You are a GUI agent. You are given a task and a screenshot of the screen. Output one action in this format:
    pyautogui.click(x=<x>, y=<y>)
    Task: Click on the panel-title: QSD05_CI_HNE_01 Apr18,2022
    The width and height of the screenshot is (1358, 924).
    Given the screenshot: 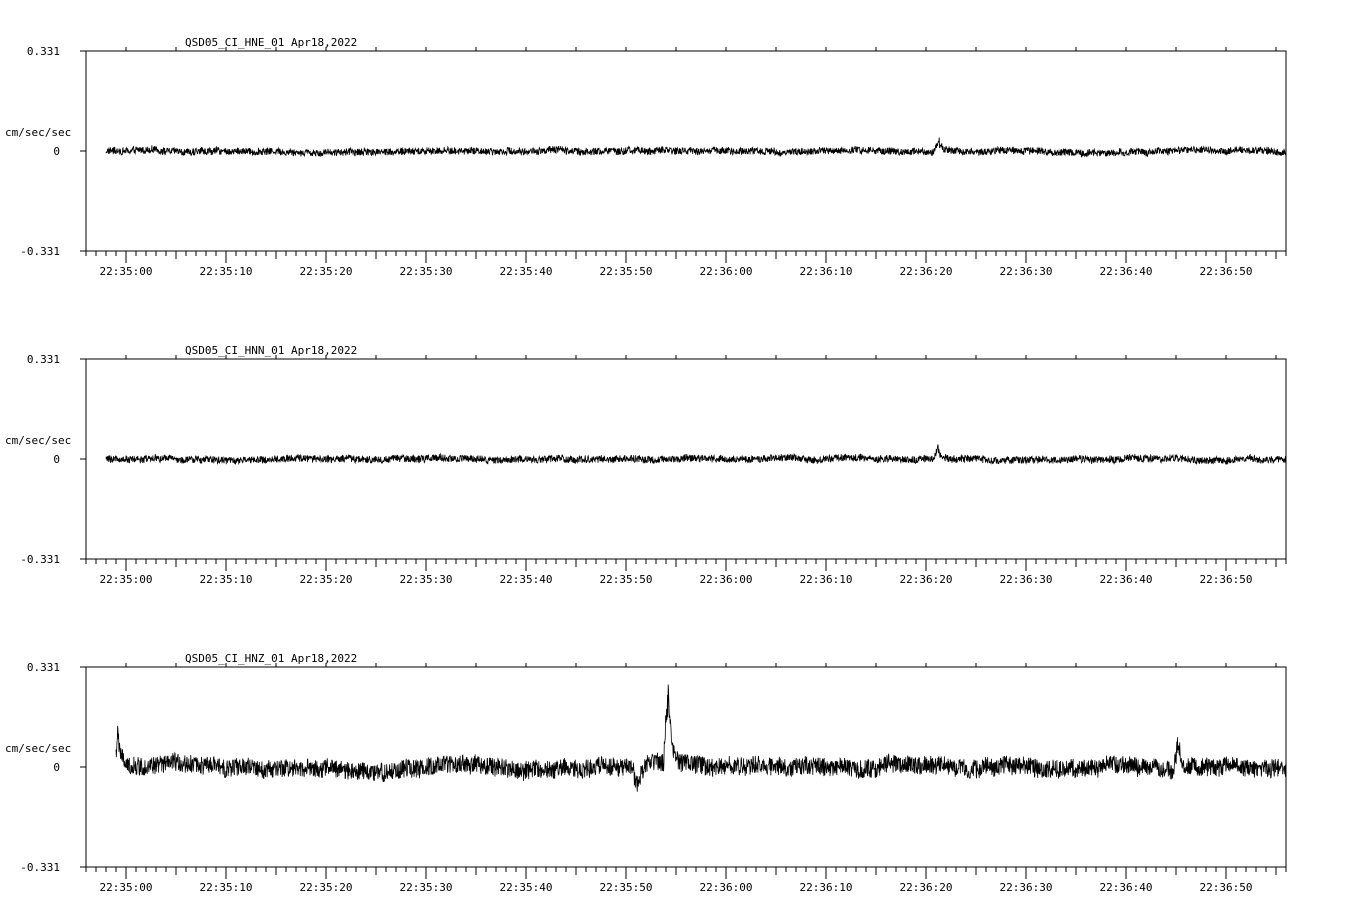 What is the action you would take?
    pyautogui.click(x=271, y=42)
    